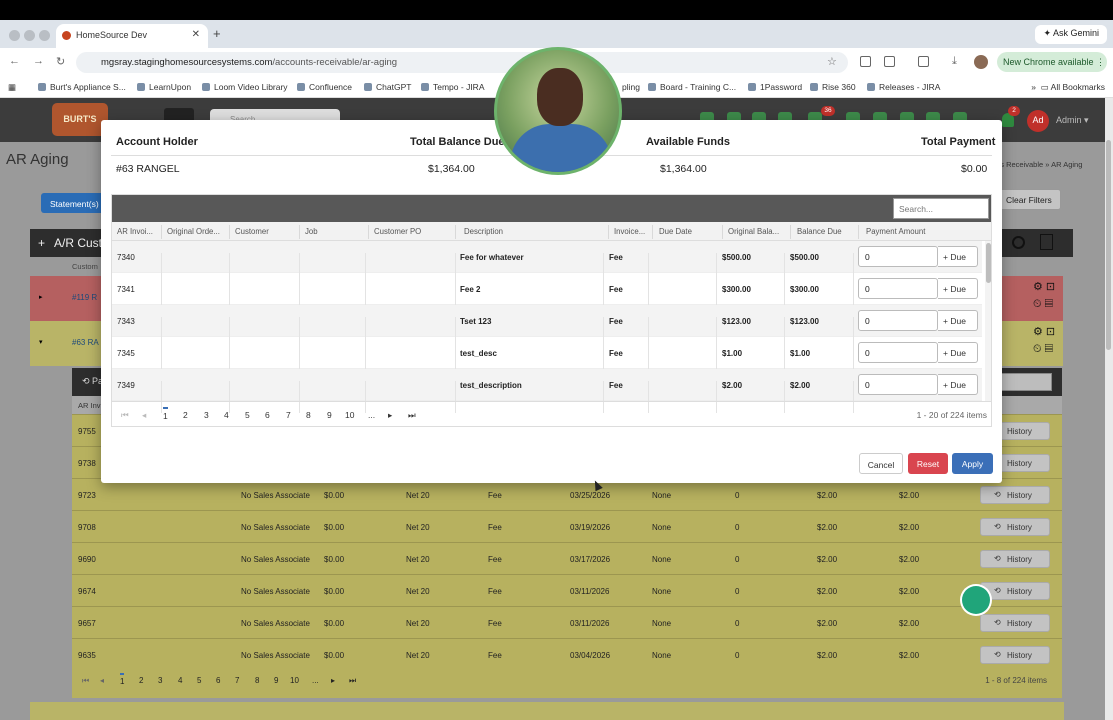 This screenshot has height=720, width=1113. What do you see at coordinates (276, 680) in the screenshot?
I see `page-link: 9` at bounding box center [276, 680].